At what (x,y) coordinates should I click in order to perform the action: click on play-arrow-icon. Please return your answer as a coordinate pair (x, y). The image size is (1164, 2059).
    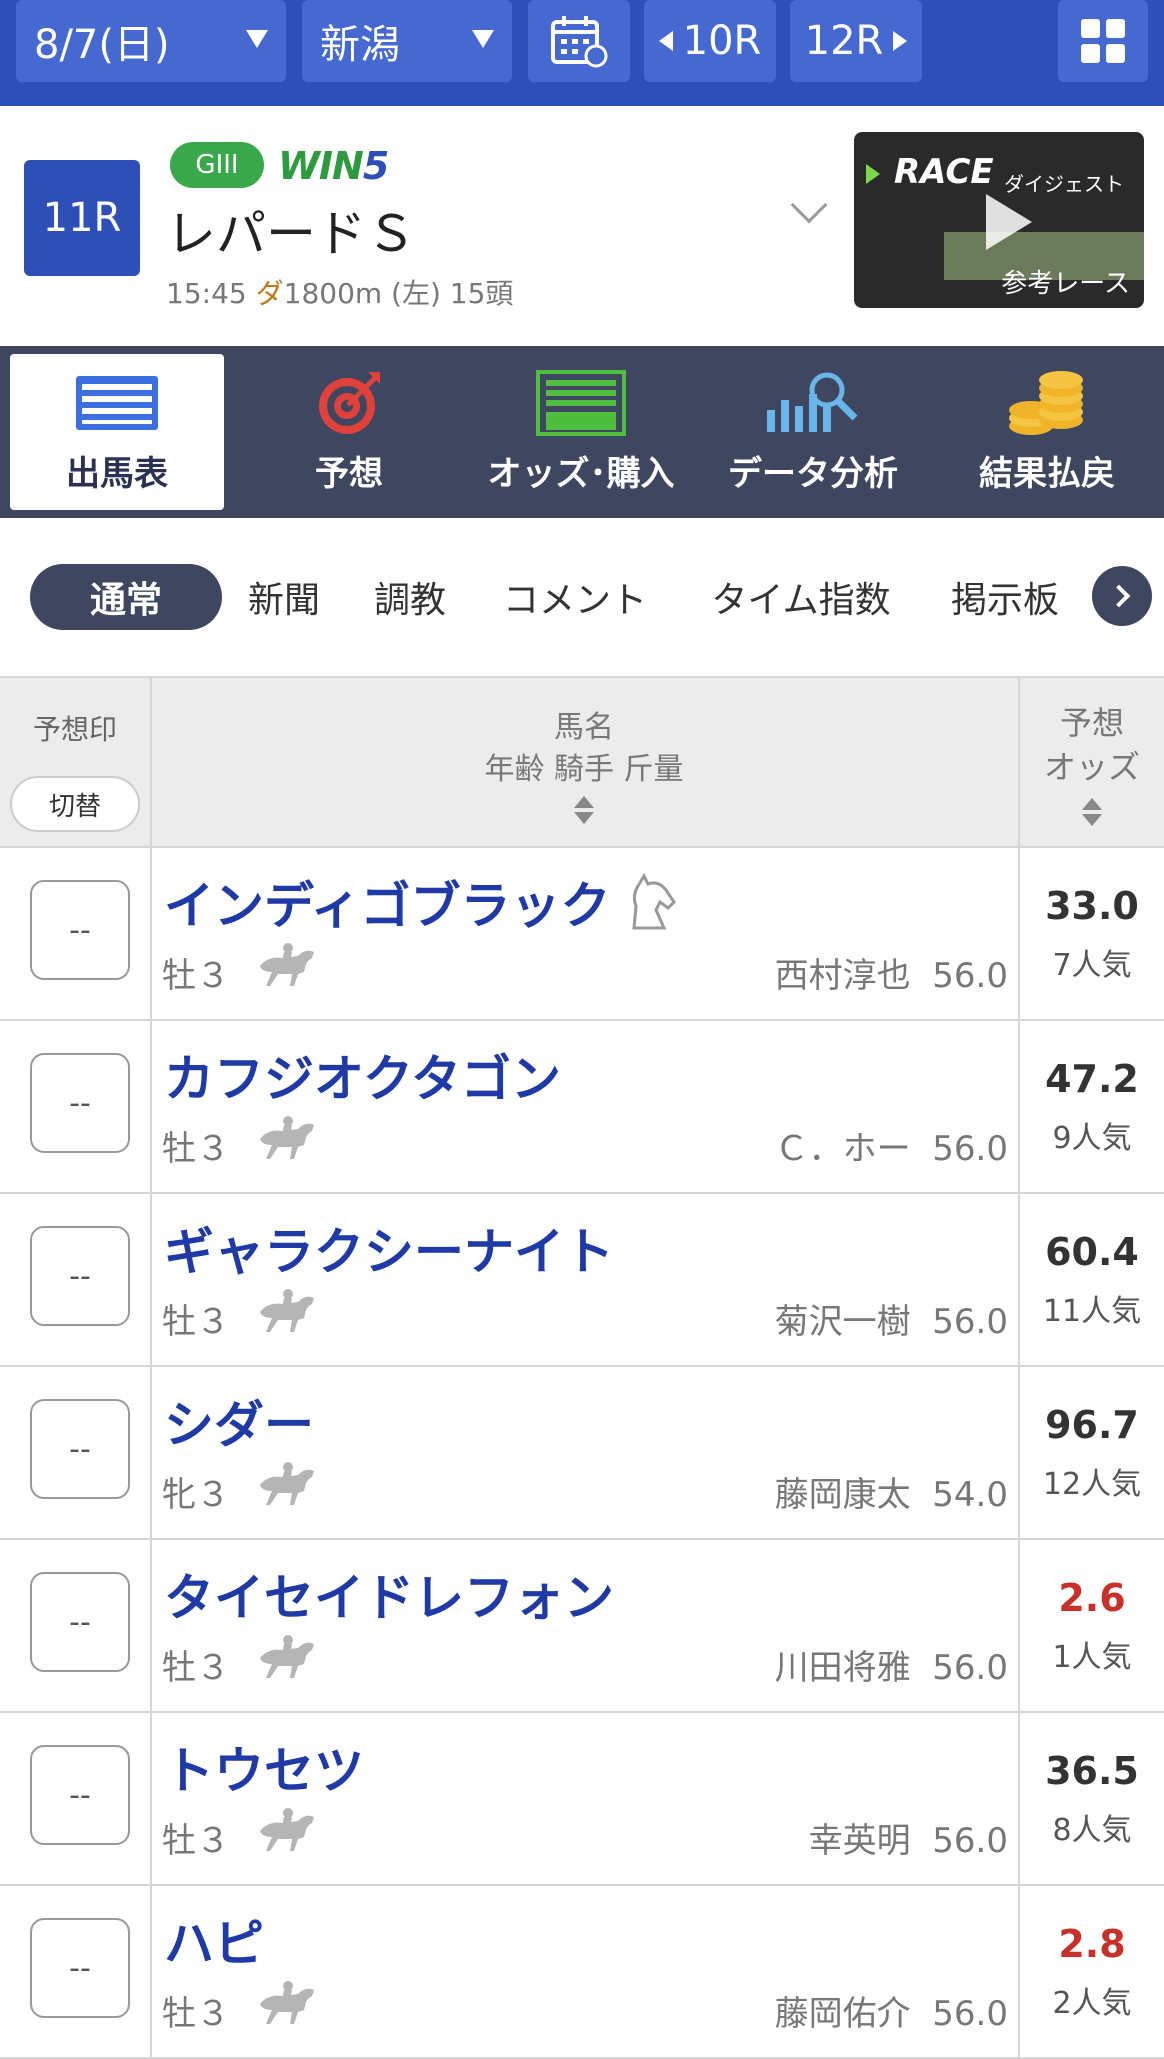
    Looking at the image, I should click on (873, 174).